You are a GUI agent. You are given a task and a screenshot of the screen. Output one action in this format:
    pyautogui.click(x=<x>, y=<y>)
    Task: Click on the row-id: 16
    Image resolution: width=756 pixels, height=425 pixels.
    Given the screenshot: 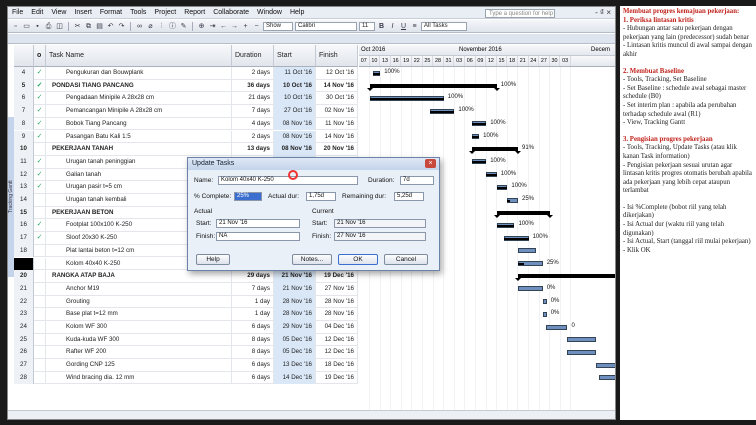 What is the action you would take?
    pyautogui.click(x=24, y=226)
    